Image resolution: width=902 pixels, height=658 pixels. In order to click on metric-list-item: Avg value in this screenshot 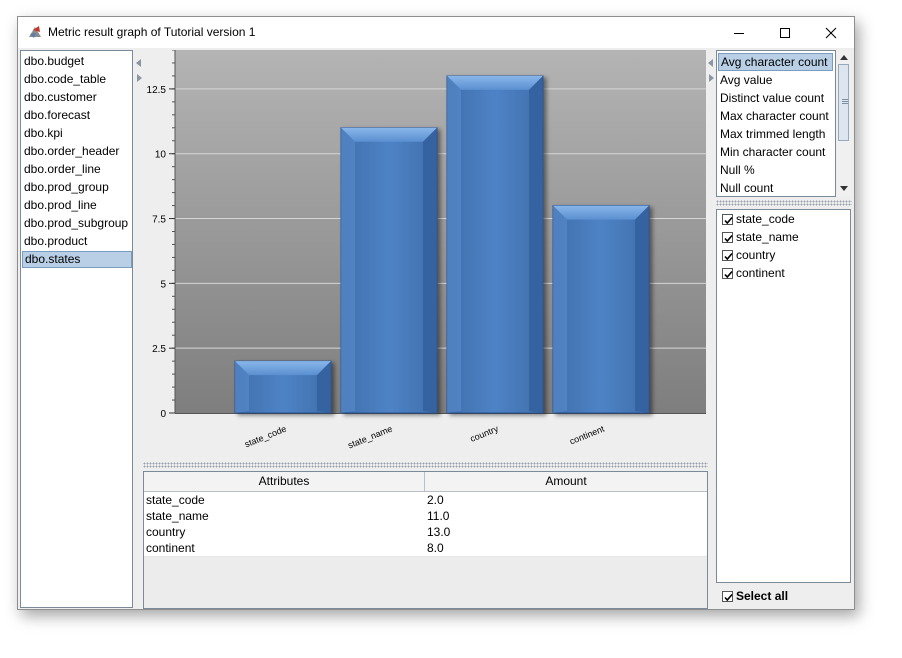, I will do `click(775, 80)`.